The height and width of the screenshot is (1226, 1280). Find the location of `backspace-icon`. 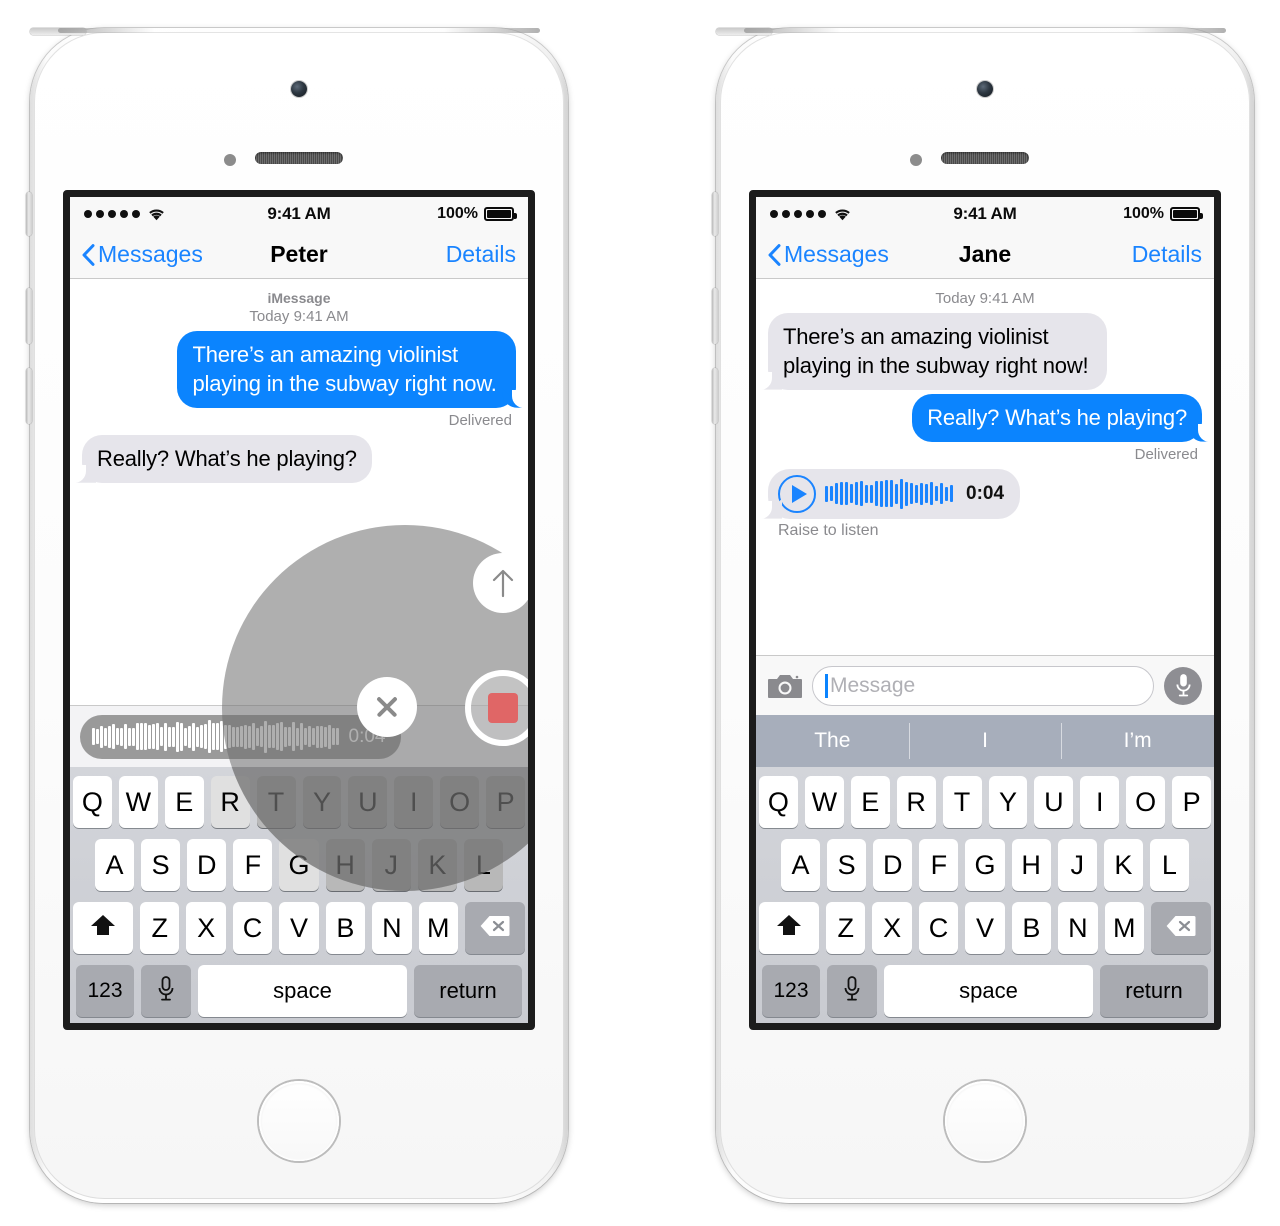

backspace-icon is located at coordinates (1181, 928).